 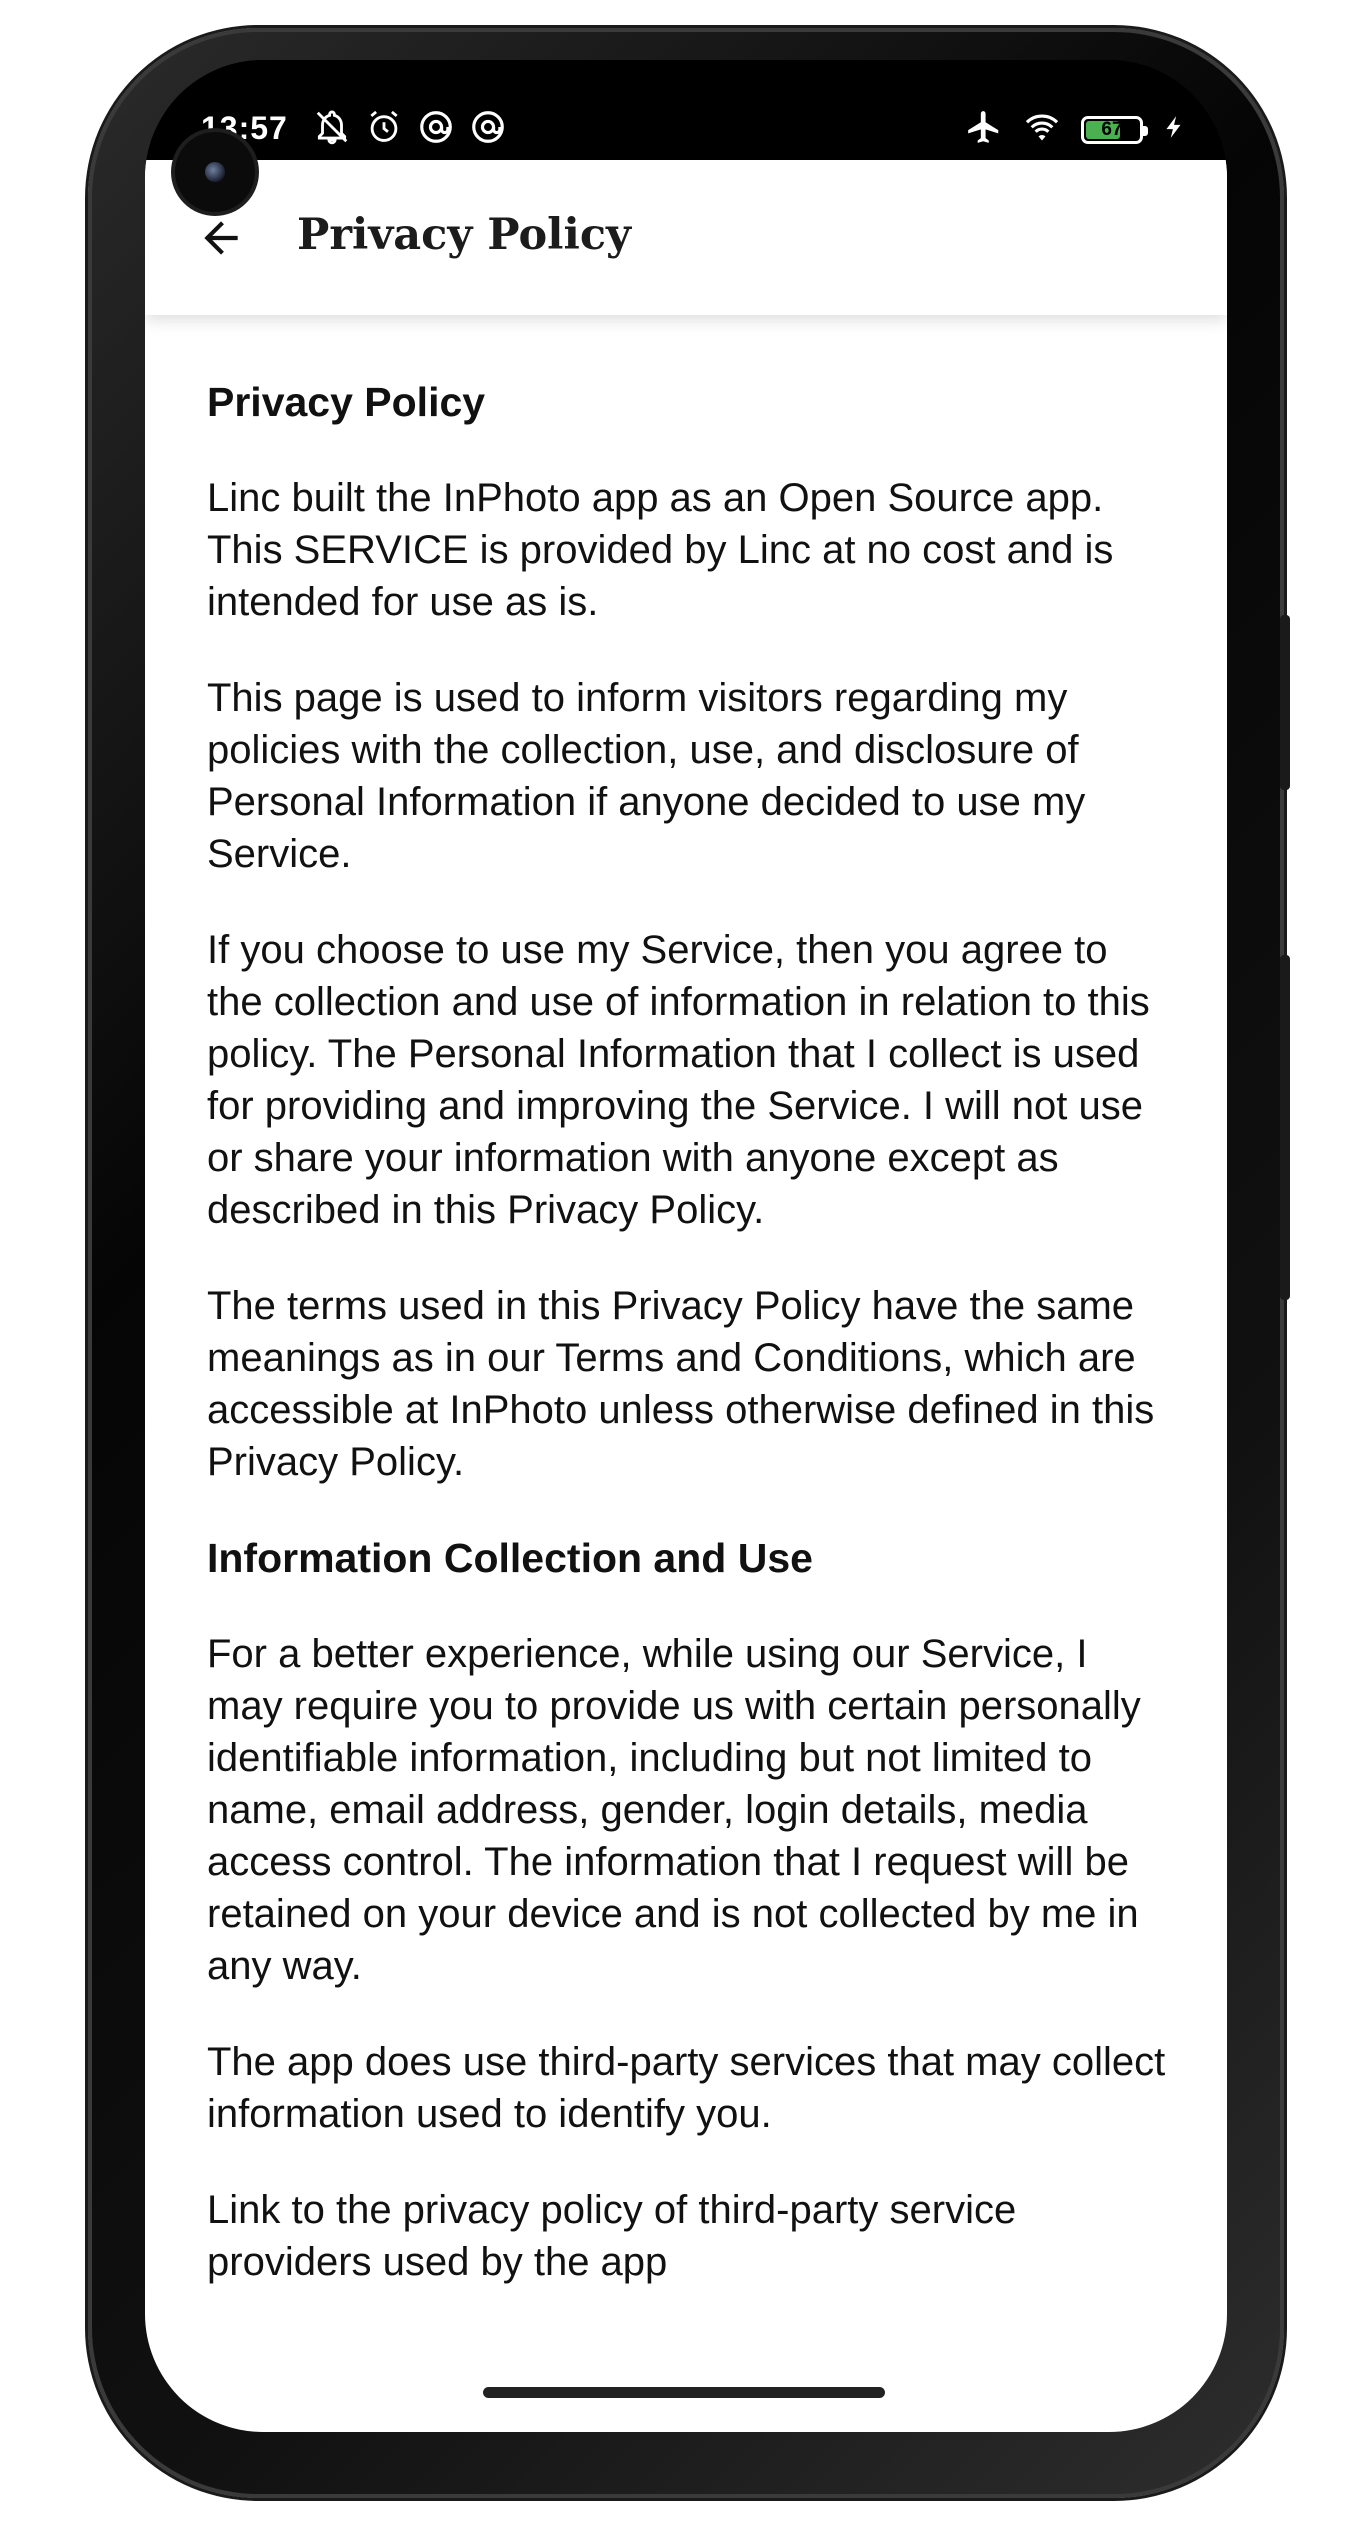 What do you see at coordinates (1076, 129) in the screenshot?
I see `status-system-icons: 67` at bounding box center [1076, 129].